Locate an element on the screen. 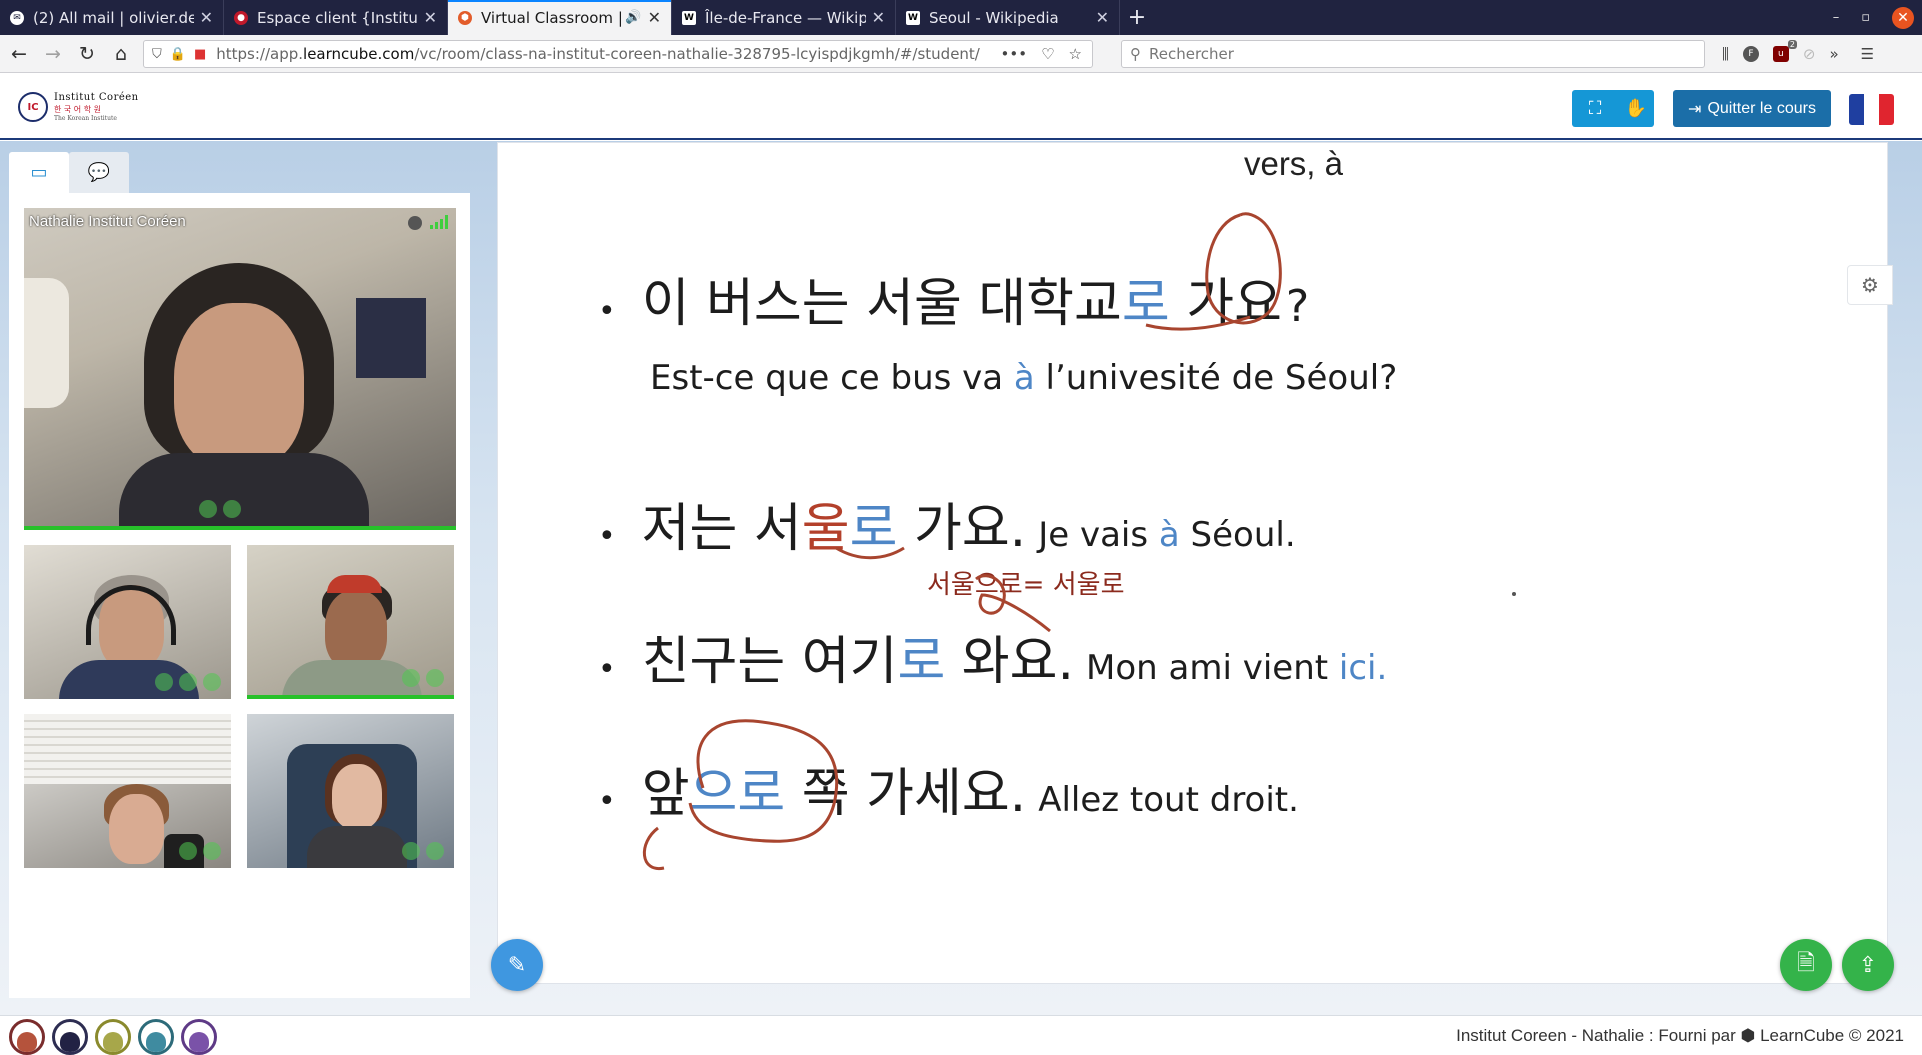  speaker-icon: 🔊 is located at coordinates (633, 17).